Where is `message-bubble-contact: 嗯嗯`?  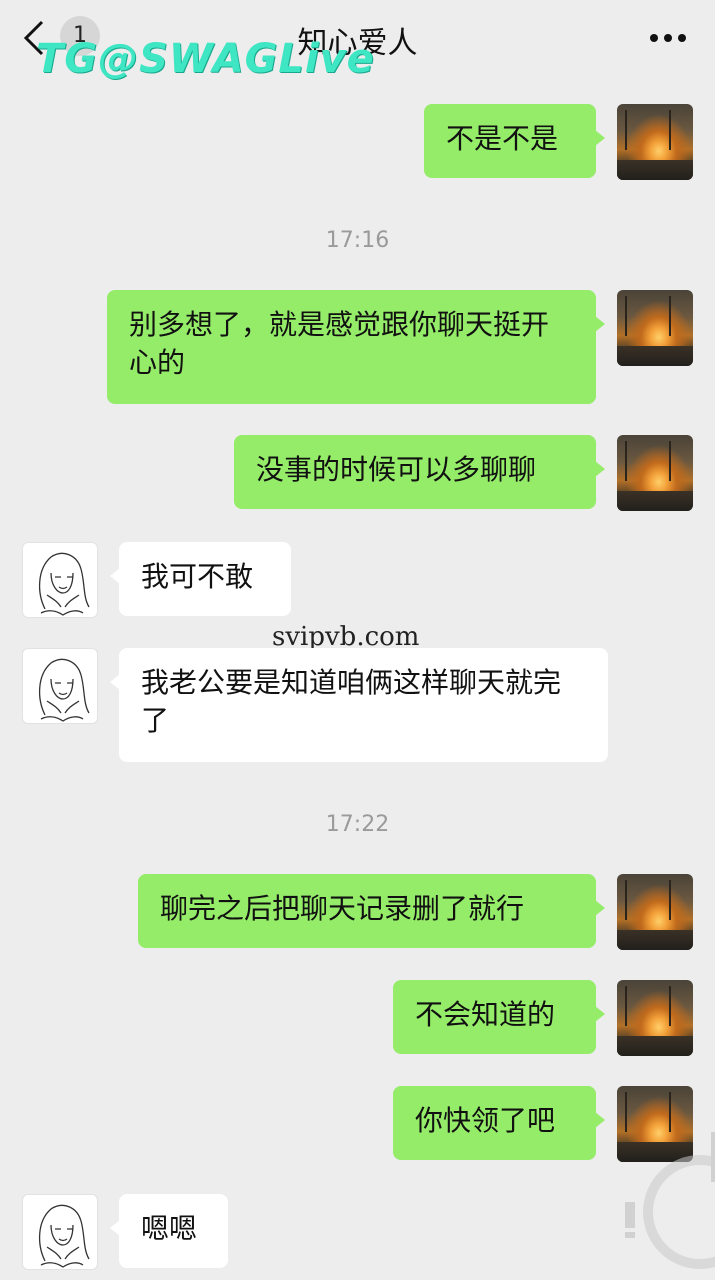
message-bubble-contact: 嗯嗯 is located at coordinates (169, 1231).